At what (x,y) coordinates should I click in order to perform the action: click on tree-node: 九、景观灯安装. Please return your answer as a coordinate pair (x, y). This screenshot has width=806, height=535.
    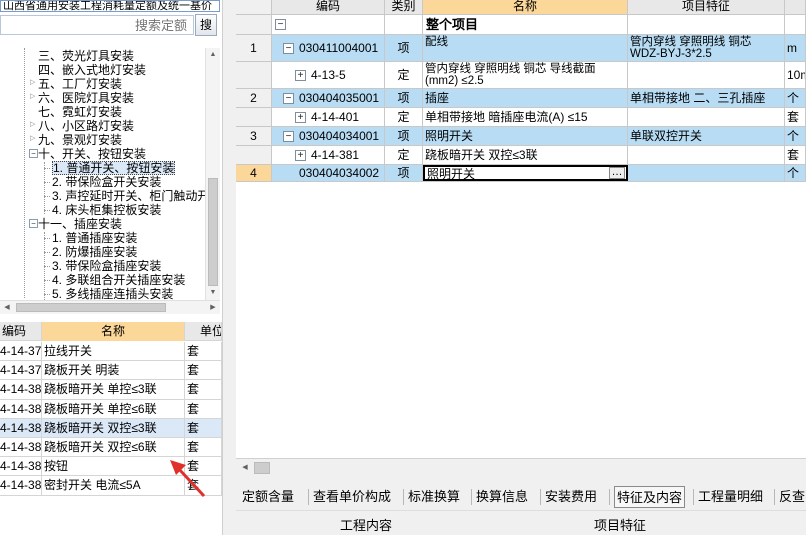
    Looking at the image, I should click on (80, 140).